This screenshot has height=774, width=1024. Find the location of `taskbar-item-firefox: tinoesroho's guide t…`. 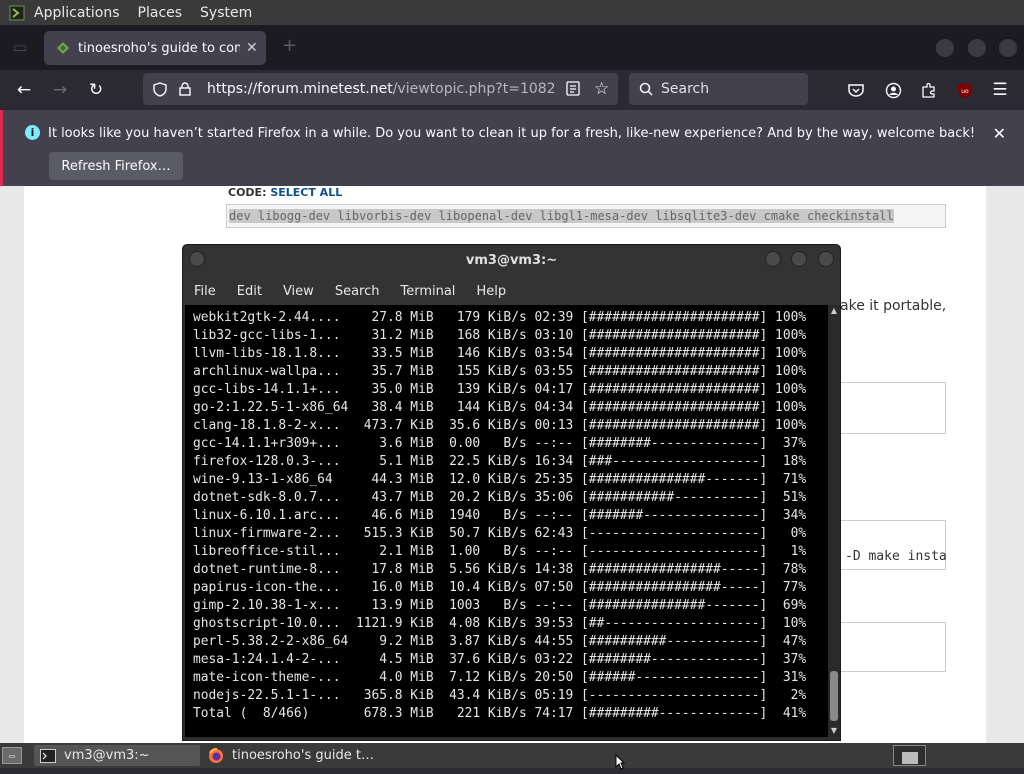

taskbar-item-firefox: tinoesroho's guide t… is located at coordinates (295, 755).